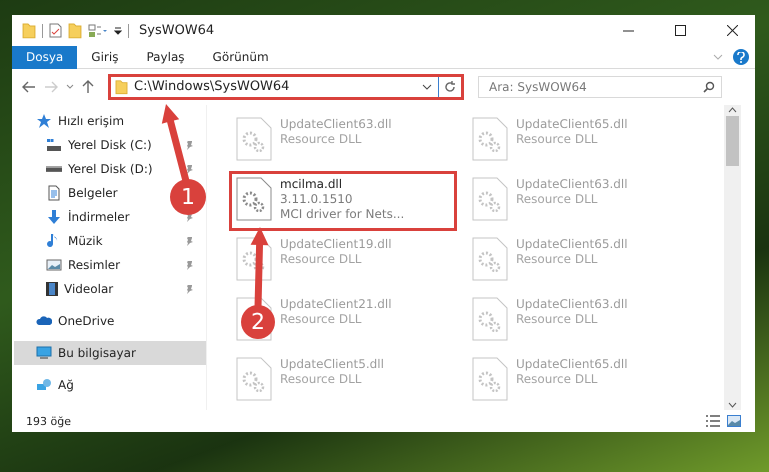 This screenshot has width=769, height=472. Describe the element at coordinates (93, 289) in the screenshot. I see `sidebar-item: Videolar` at that location.